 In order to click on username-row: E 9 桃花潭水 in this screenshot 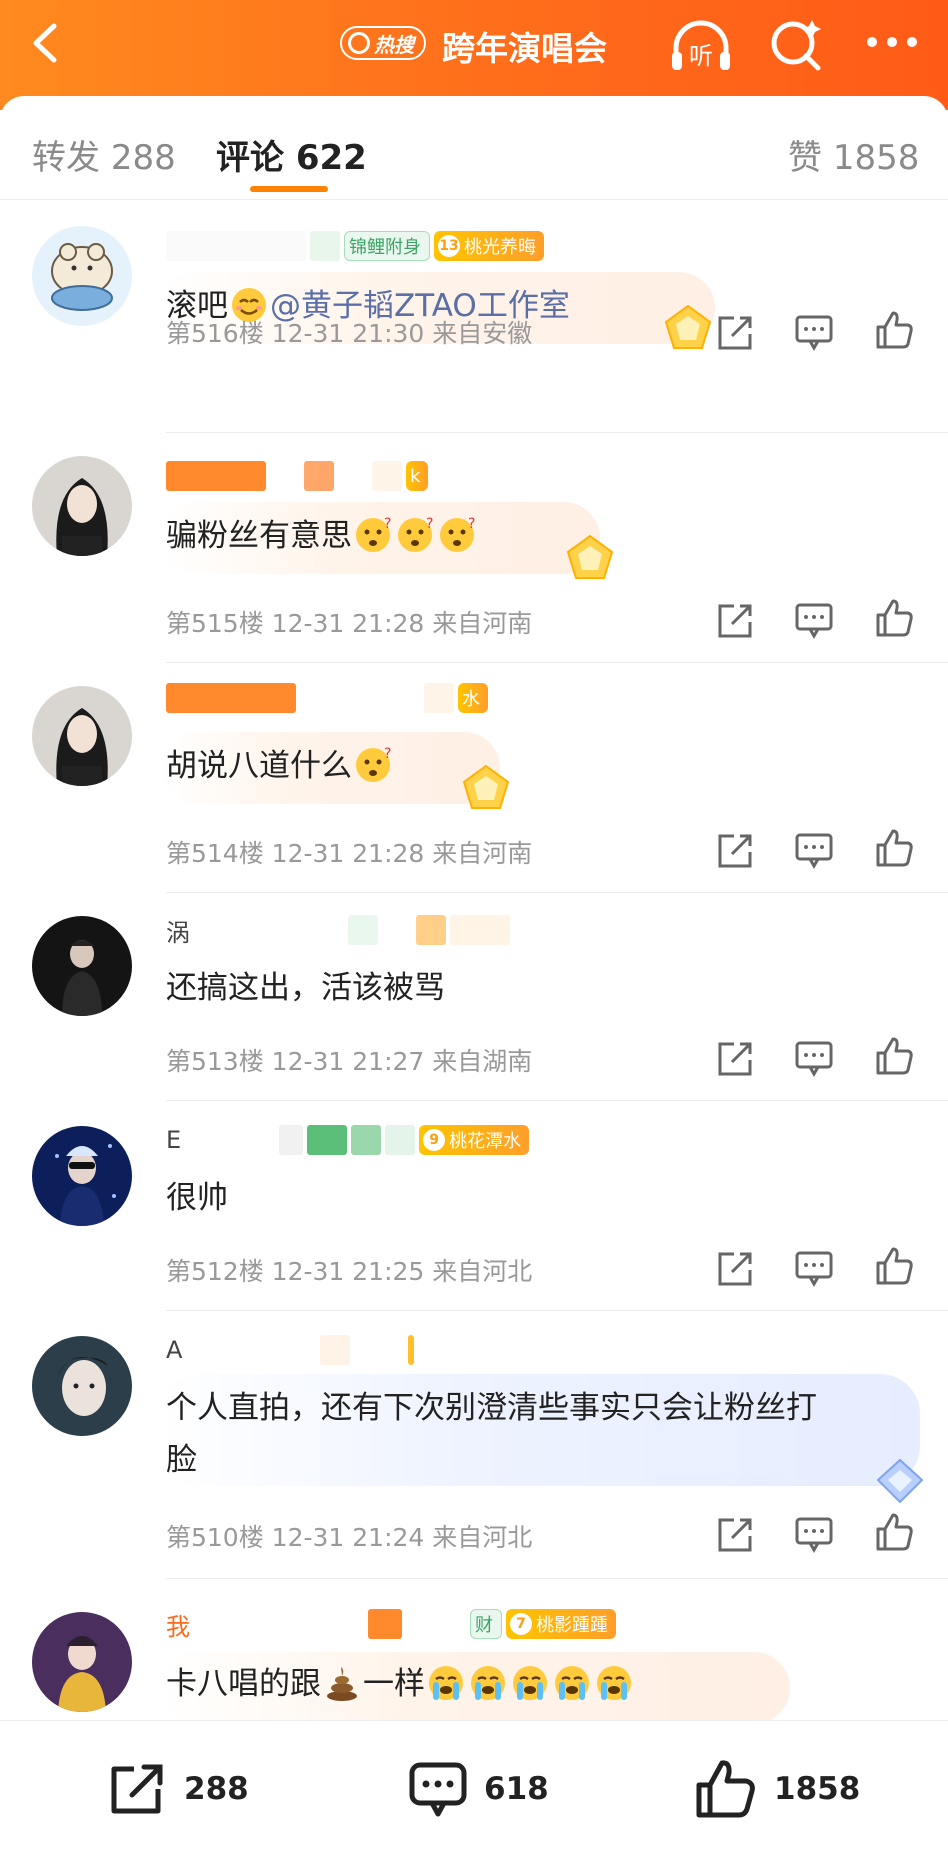, I will do `click(348, 1140)`.